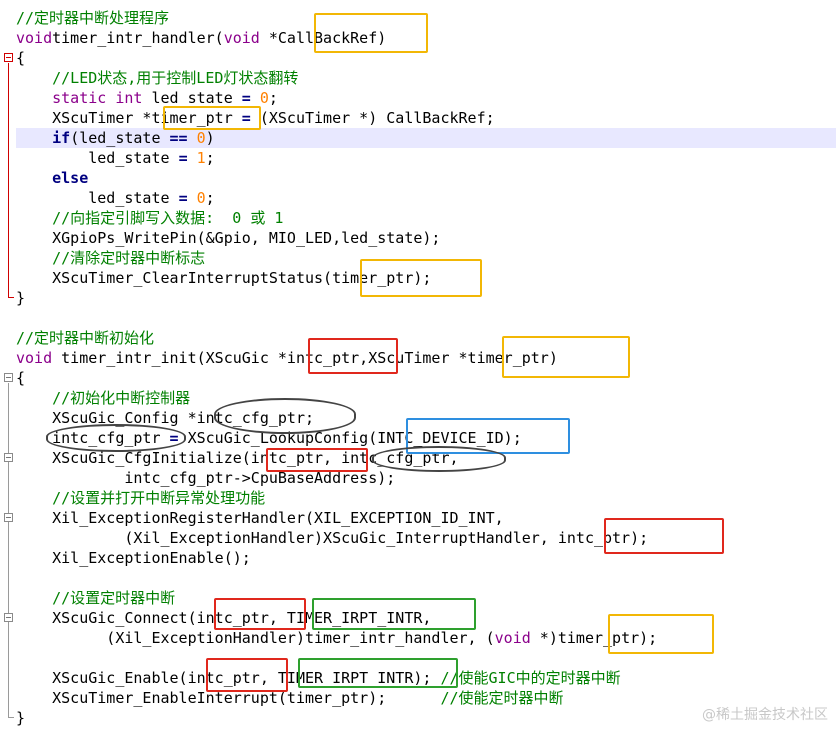 The height and width of the screenshot is (732, 836). I want to click on code-token: timer_intr_handler(, so click(138, 38).